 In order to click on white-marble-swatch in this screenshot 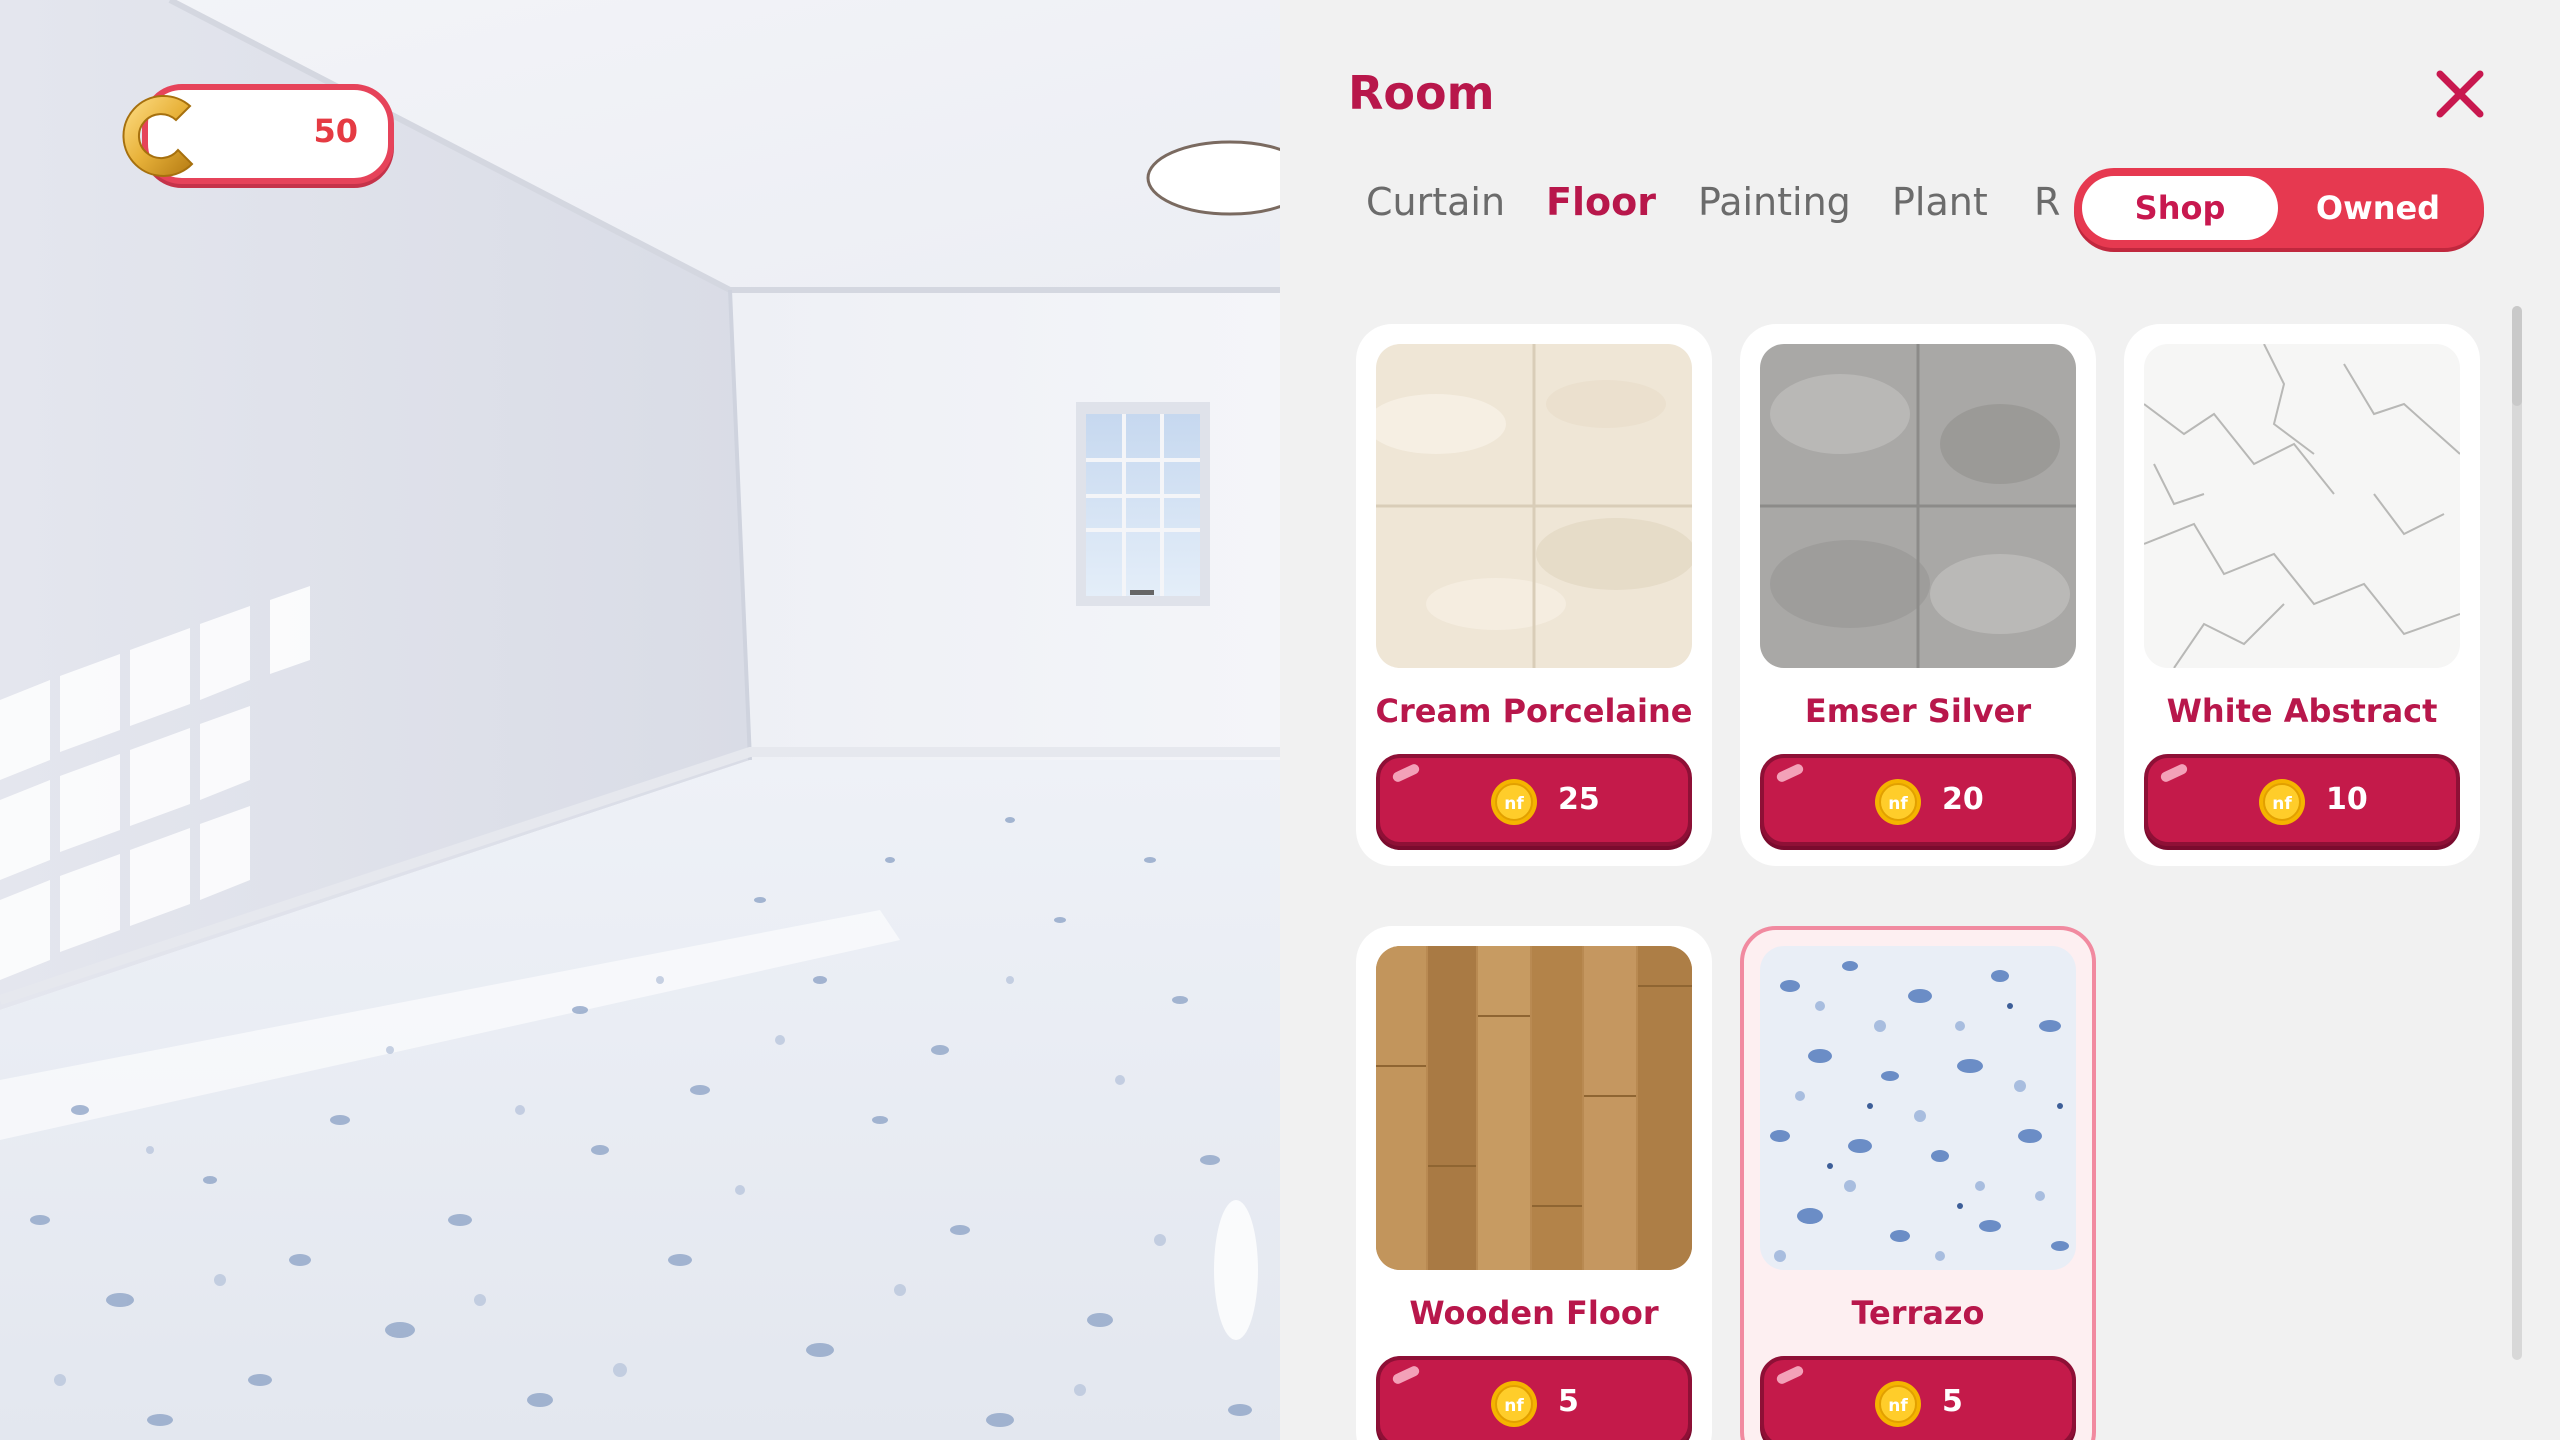, I will do `click(2302, 506)`.